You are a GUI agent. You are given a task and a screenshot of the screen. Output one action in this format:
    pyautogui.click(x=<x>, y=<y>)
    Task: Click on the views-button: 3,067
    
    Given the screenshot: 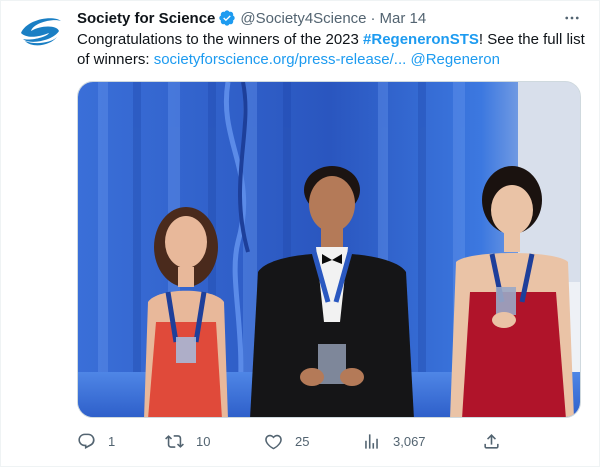 What is the action you would take?
    pyautogui.click(x=394, y=441)
    